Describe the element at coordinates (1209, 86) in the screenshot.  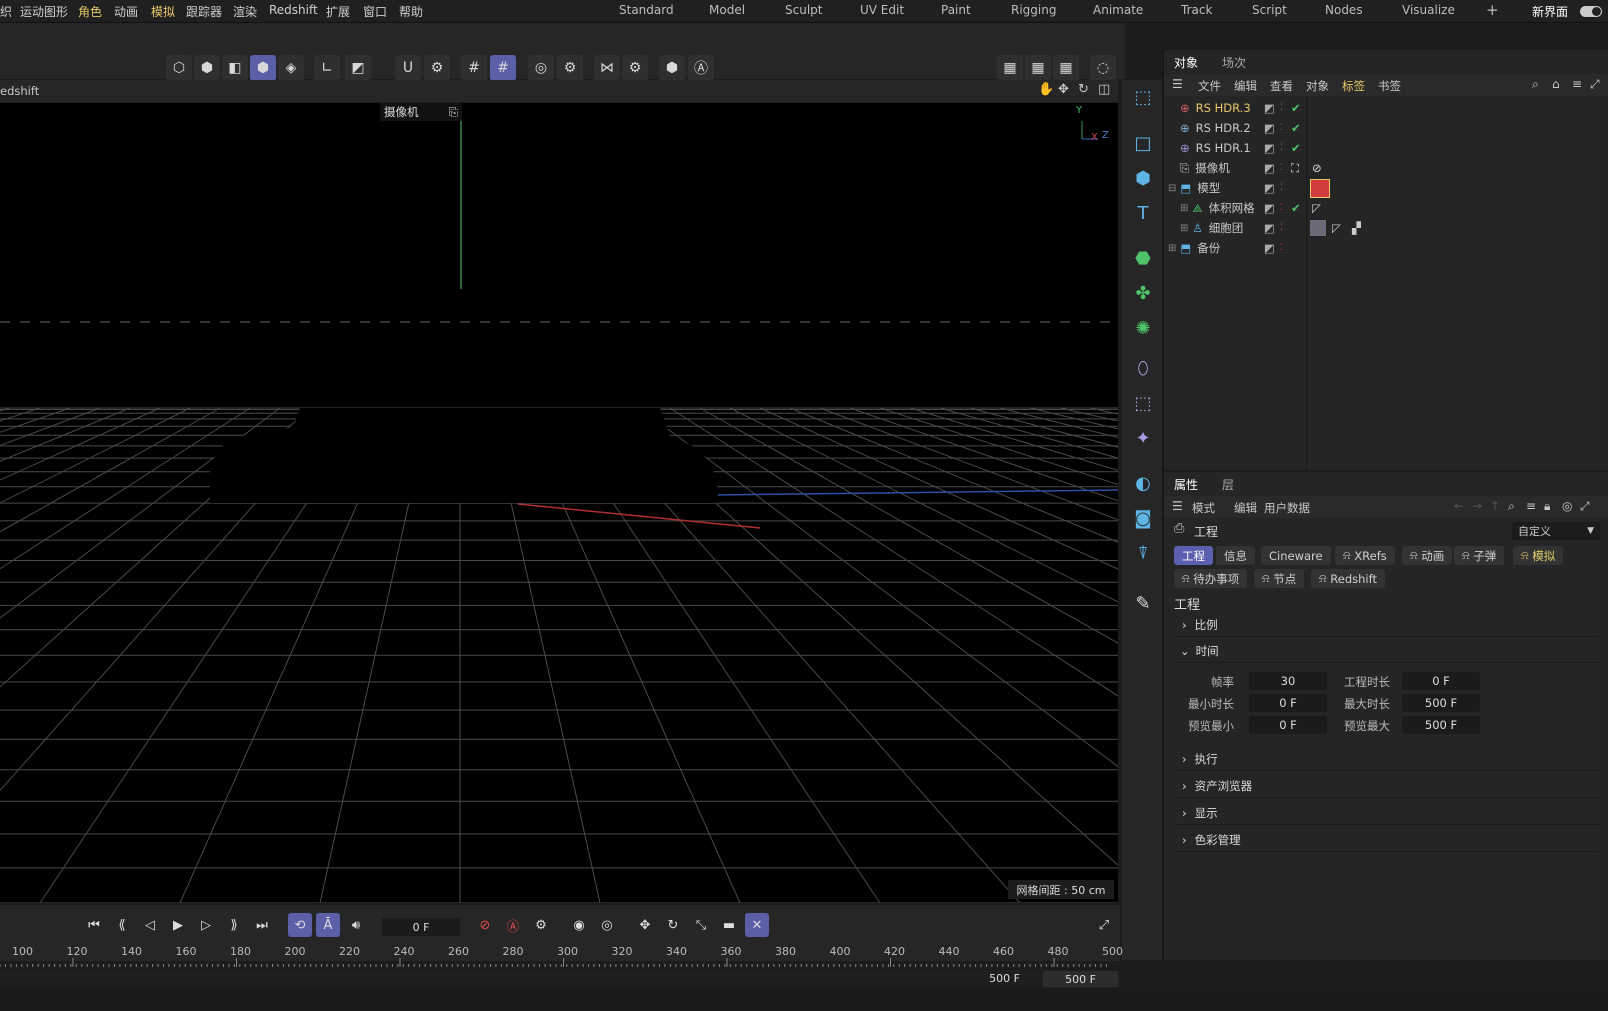
I see `objmgr-menu-file: 文件` at that location.